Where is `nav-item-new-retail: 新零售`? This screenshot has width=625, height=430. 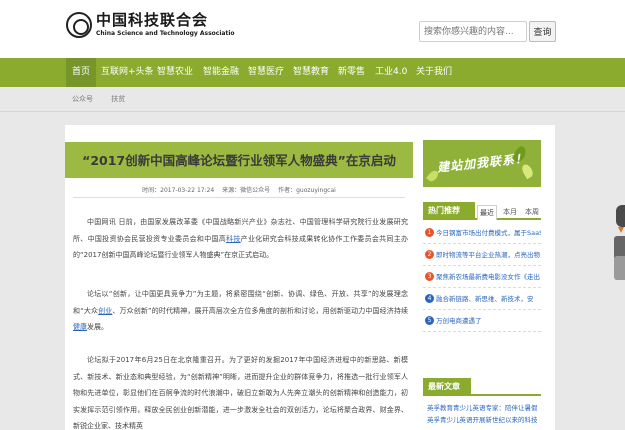
nav-item-new-retail: 新零售 is located at coordinates (351, 72).